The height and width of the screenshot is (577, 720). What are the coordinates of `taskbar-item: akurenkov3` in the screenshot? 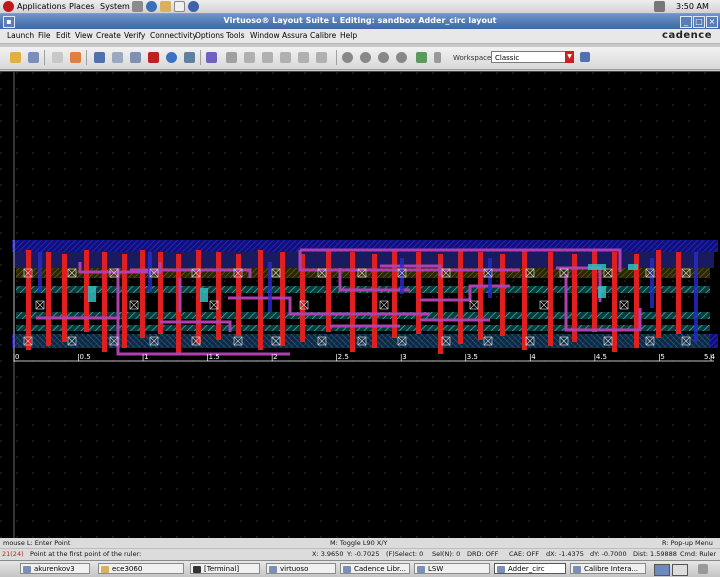 It's located at (55, 568).